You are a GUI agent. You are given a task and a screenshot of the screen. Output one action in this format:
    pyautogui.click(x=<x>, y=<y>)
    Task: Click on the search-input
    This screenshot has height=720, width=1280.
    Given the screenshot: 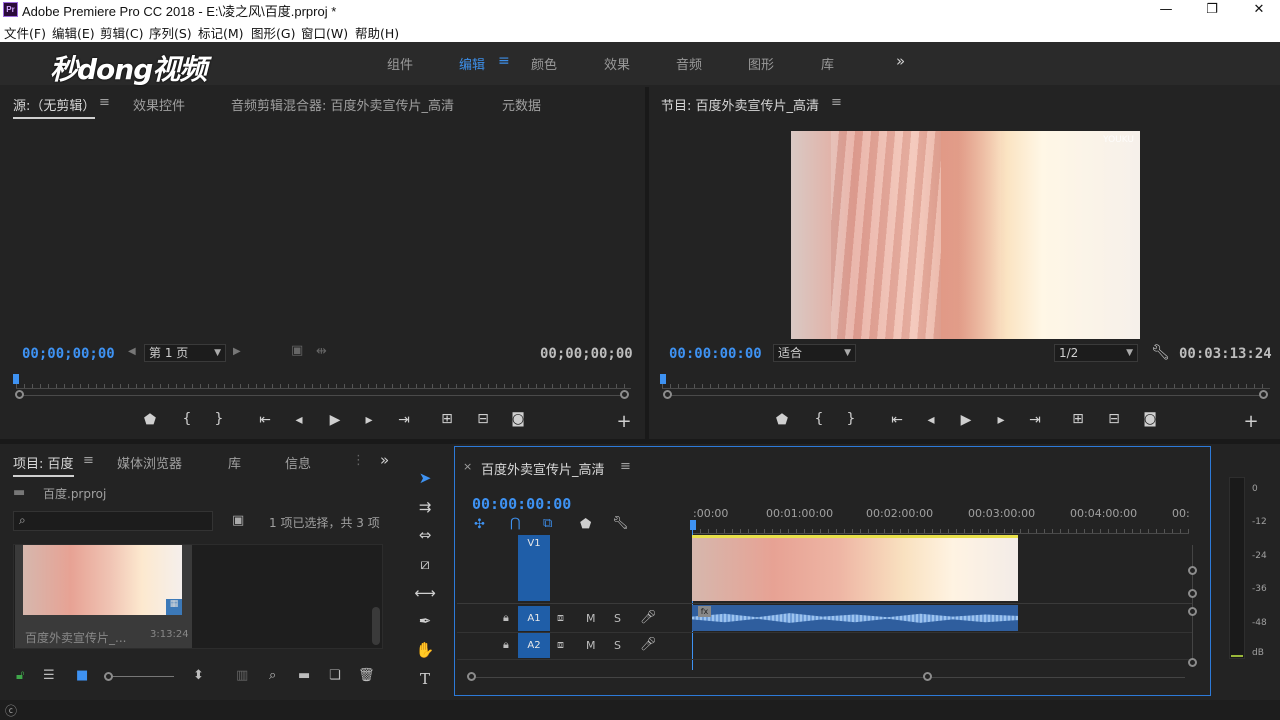 What is the action you would take?
    pyautogui.click(x=121, y=521)
    